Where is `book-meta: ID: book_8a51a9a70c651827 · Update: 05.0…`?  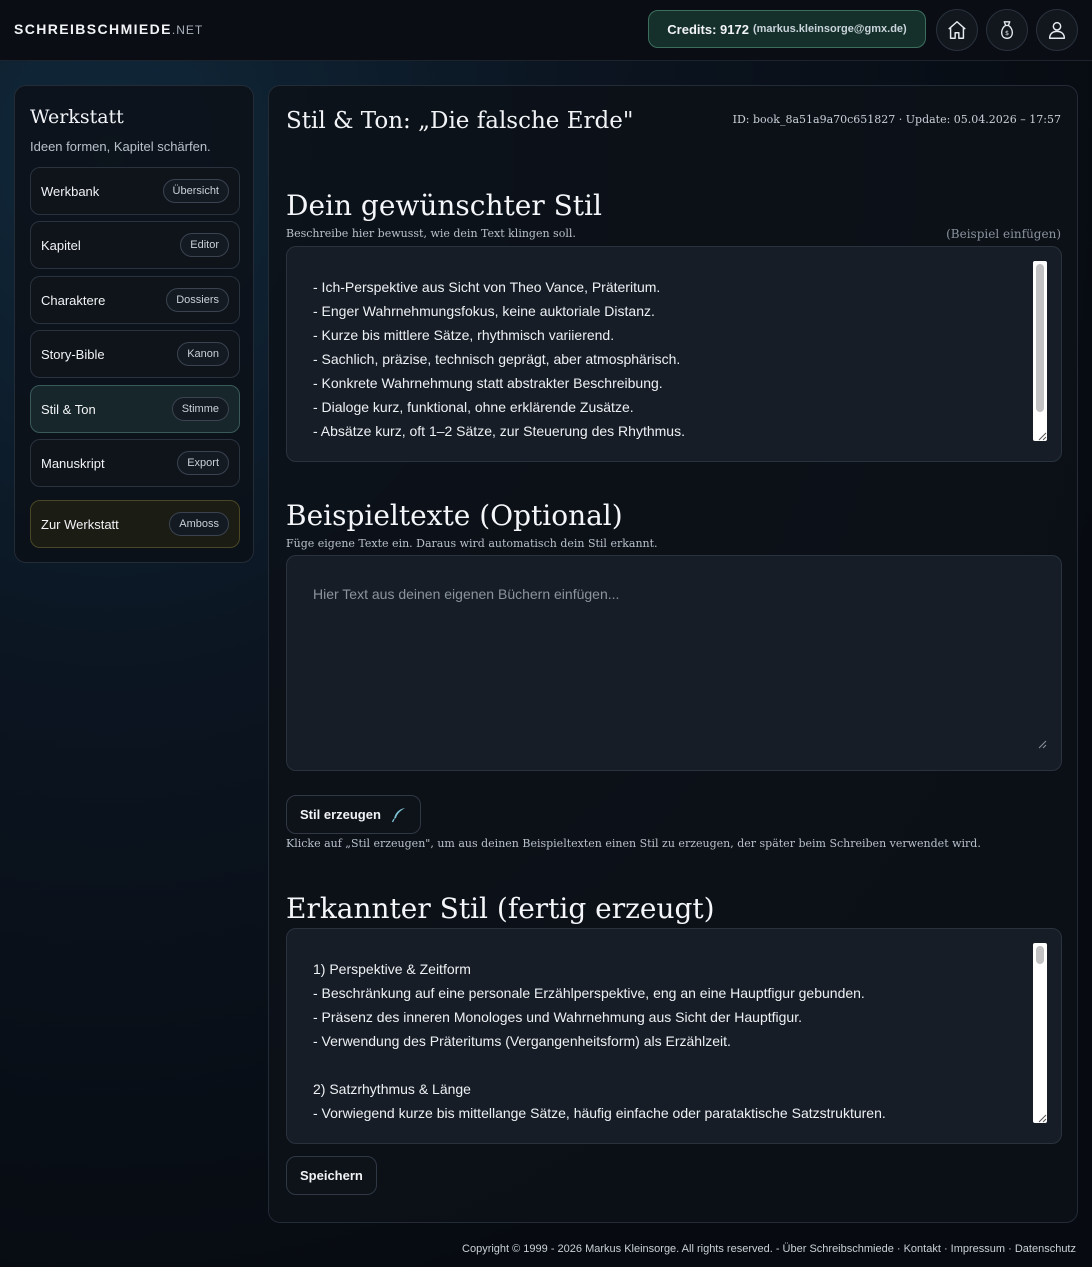
book-meta: ID: book_8a51a9a70c651827 · Update: 05.0… is located at coordinates (896, 119).